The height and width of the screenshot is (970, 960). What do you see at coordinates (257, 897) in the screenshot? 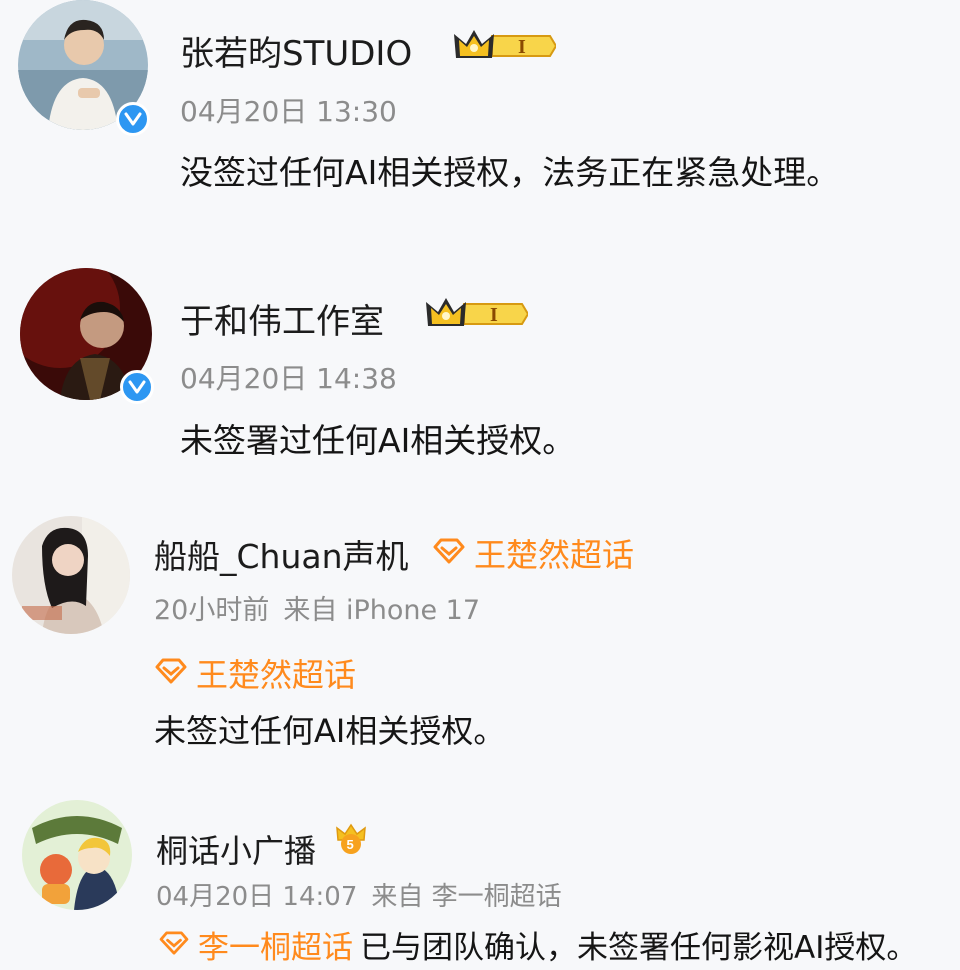
I see `post-time: 04月20日 14:07` at bounding box center [257, 897].